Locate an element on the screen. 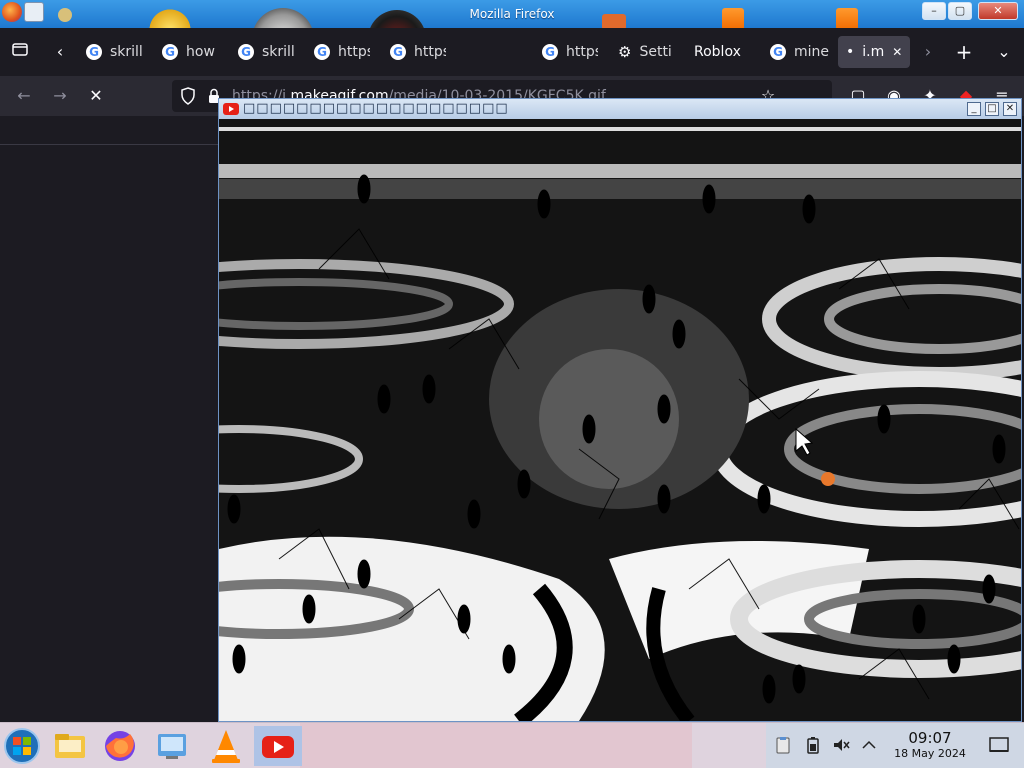 Image resolution: width=1024 pixels, height=768 pixels. back-button: ← is located at coordinates (24, 96).